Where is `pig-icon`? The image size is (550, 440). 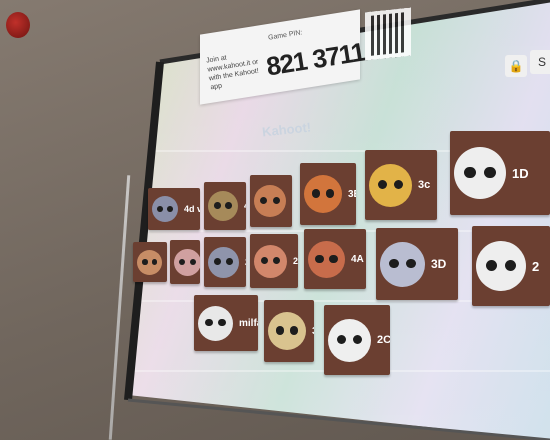
pig-icon is located at coordinates (187, 262).